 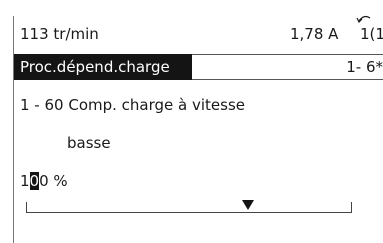 I want to click on level-indicator-icon, so click(x=248, y=205).